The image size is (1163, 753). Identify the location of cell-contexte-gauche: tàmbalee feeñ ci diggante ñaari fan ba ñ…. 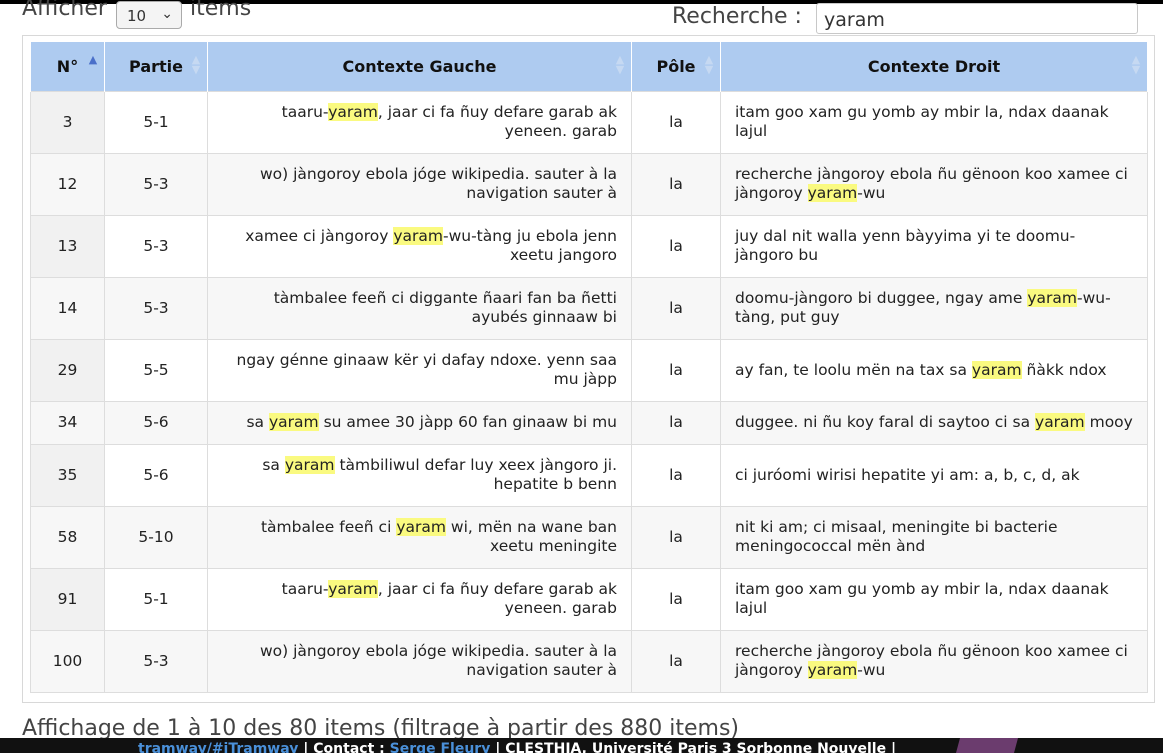
(419, 308).